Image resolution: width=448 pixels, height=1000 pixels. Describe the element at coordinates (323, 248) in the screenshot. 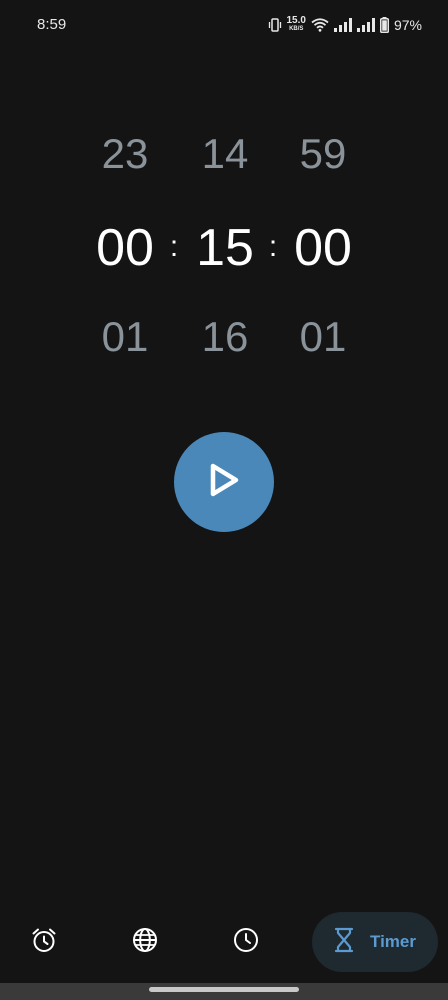

I see `seconds-selected: 00` at that location.